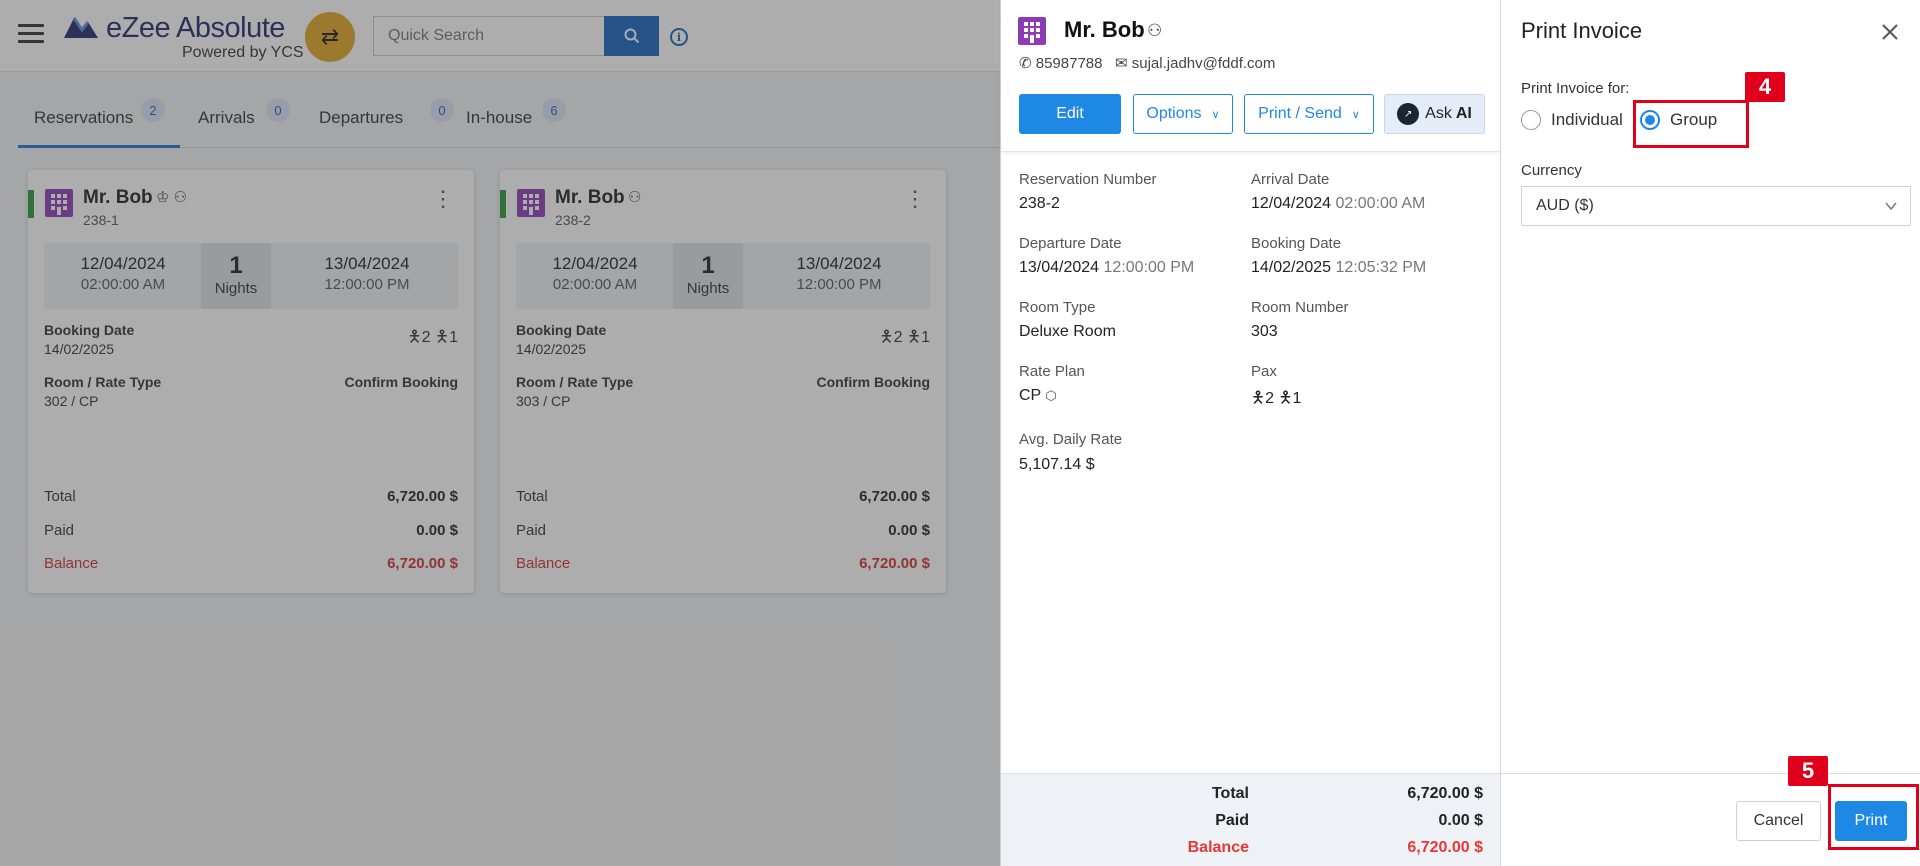  Describe the element at coordinates (1765, 87) in the screenshot. I see `annotation-step-tag: 4` at that location.